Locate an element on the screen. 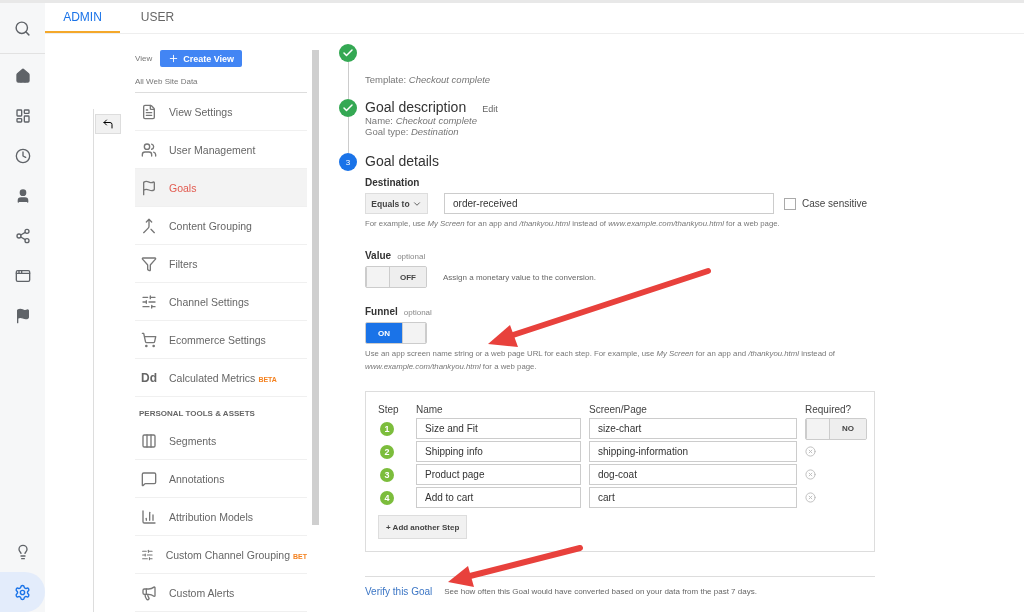 The image size is (1024, 612). page-input: size-chart is located at coordinates (693, 428).